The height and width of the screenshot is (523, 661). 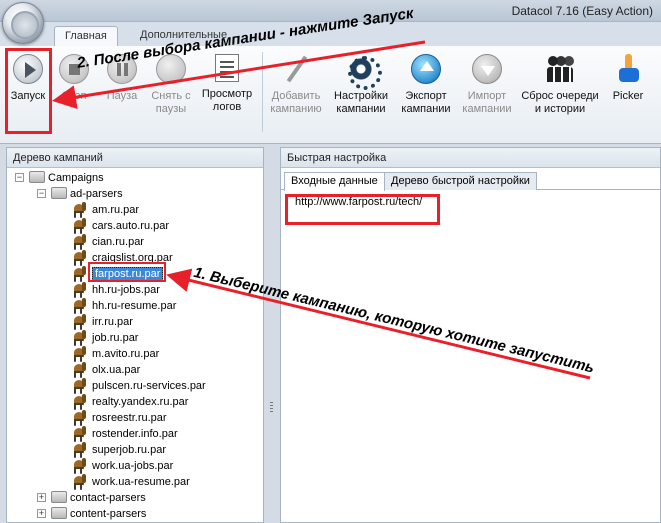 I want to click on import-campaign-label: Импорт кампании, so click(x=487, y=102).